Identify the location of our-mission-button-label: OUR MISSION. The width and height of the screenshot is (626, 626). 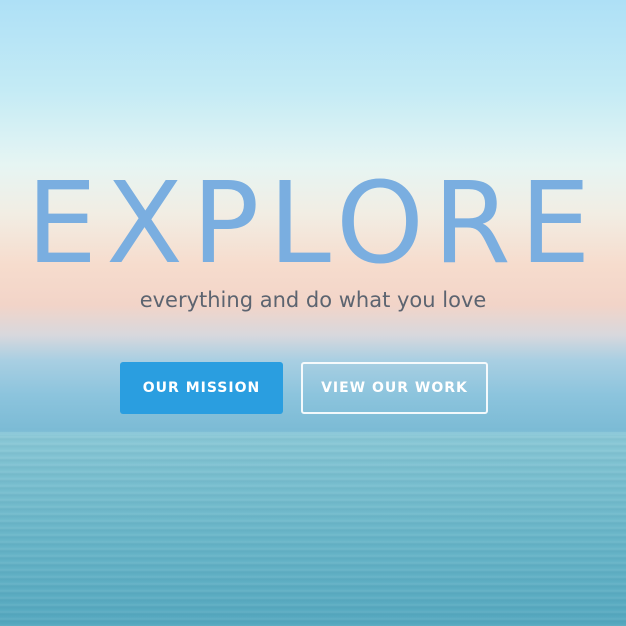
(201, 388).